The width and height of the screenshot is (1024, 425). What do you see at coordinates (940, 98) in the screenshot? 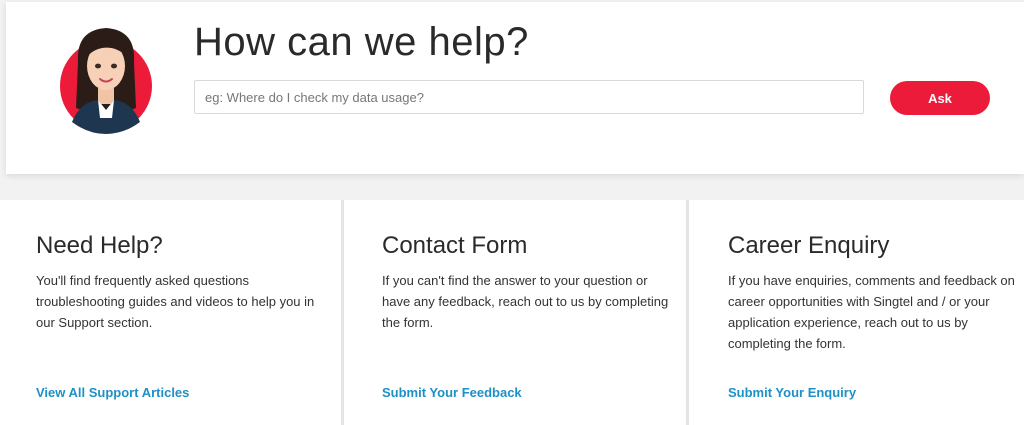
I see `ask-button: Ask` at bounding box center [940, 98].